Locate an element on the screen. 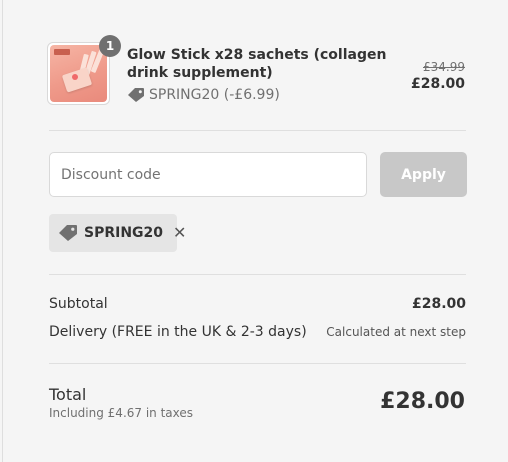 This screenshot has width=508, height=462. applied-discount-code: SPRING20 is located at coordinates (124, 233).